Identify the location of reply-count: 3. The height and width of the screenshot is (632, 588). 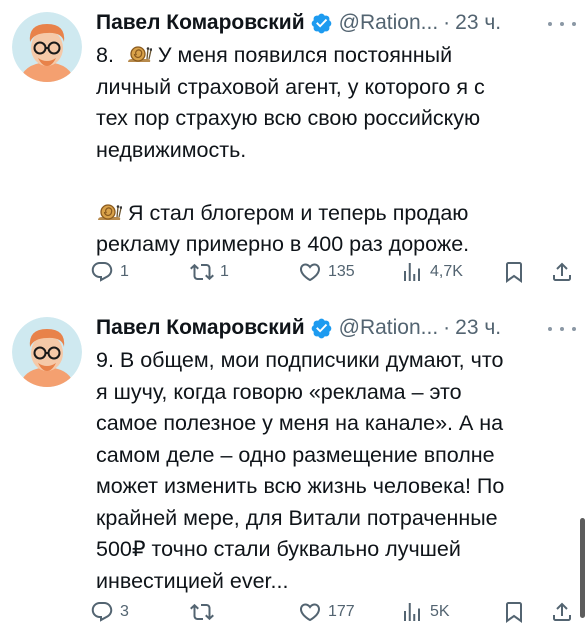
(124, 611).